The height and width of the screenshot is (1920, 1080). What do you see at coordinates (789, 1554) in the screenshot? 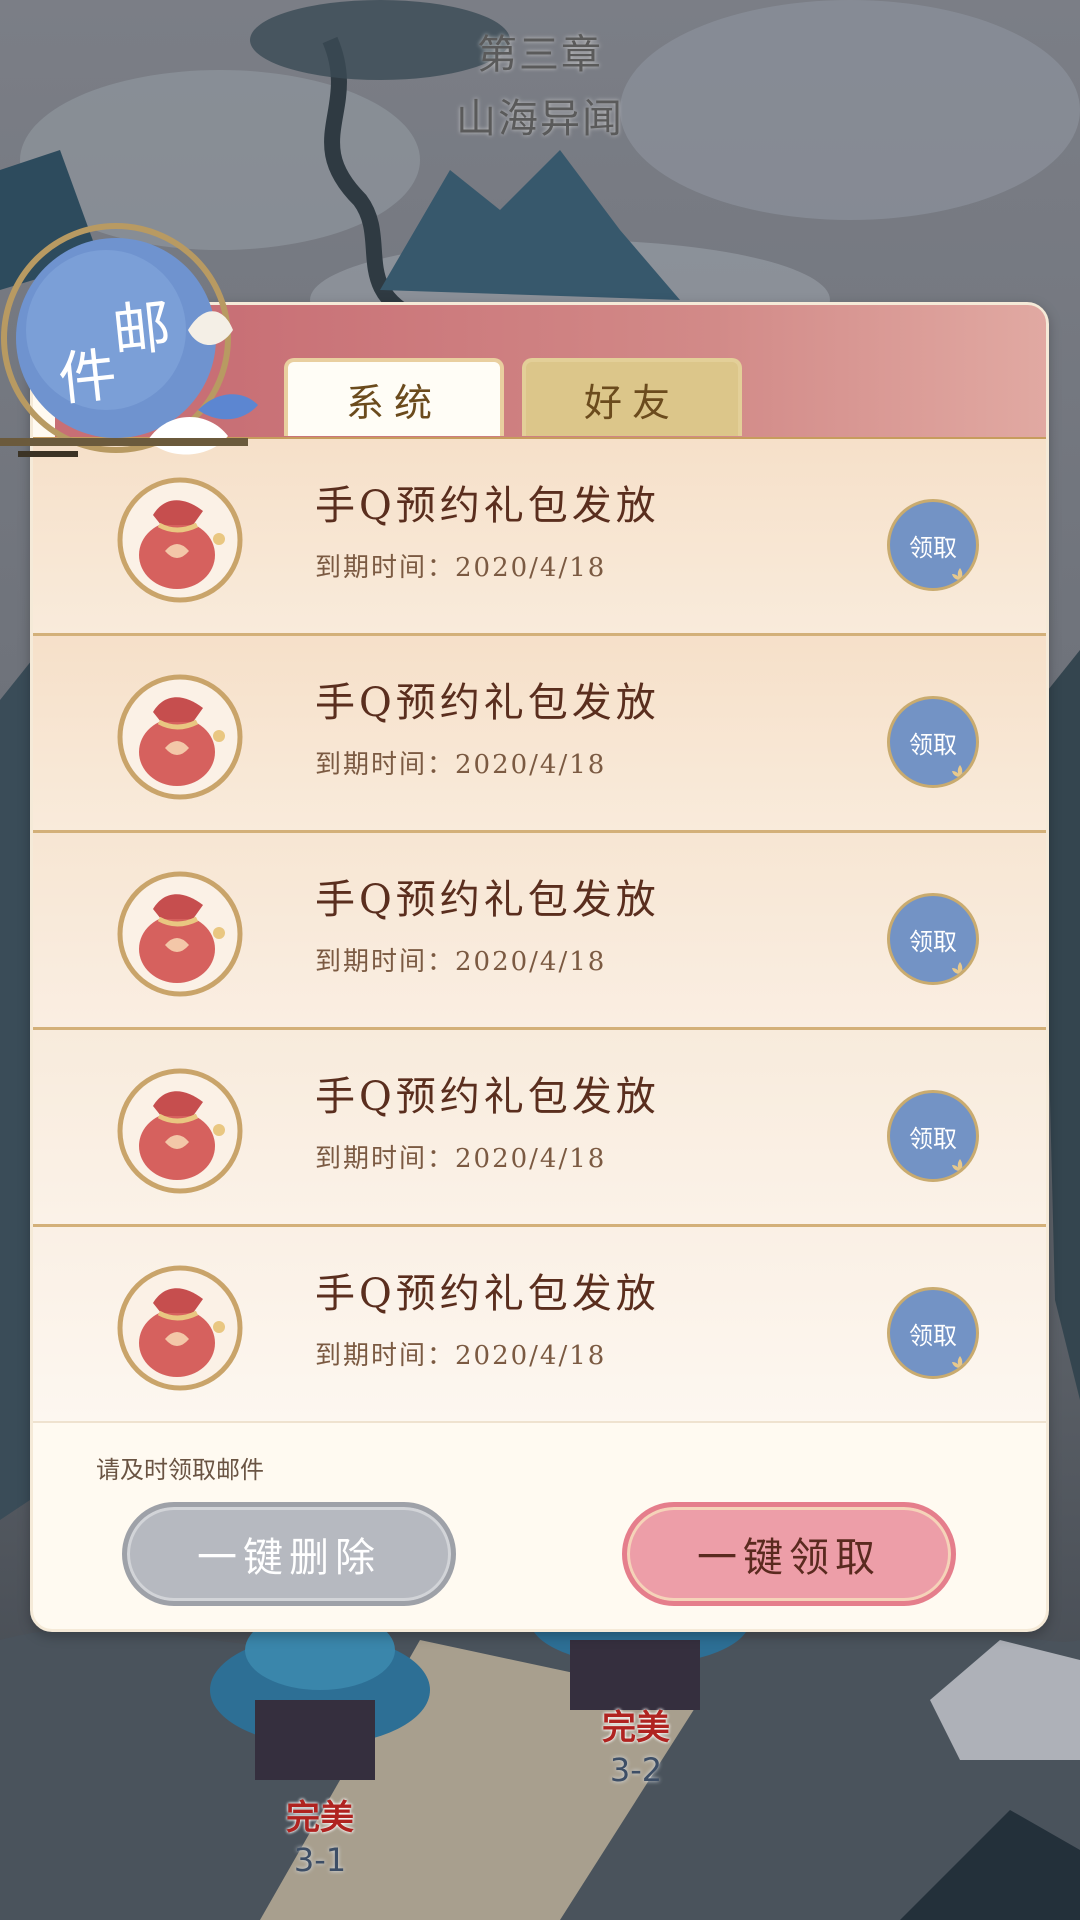
I see `claim-all-button: 一键领取` at bounding box center [789, 1554].